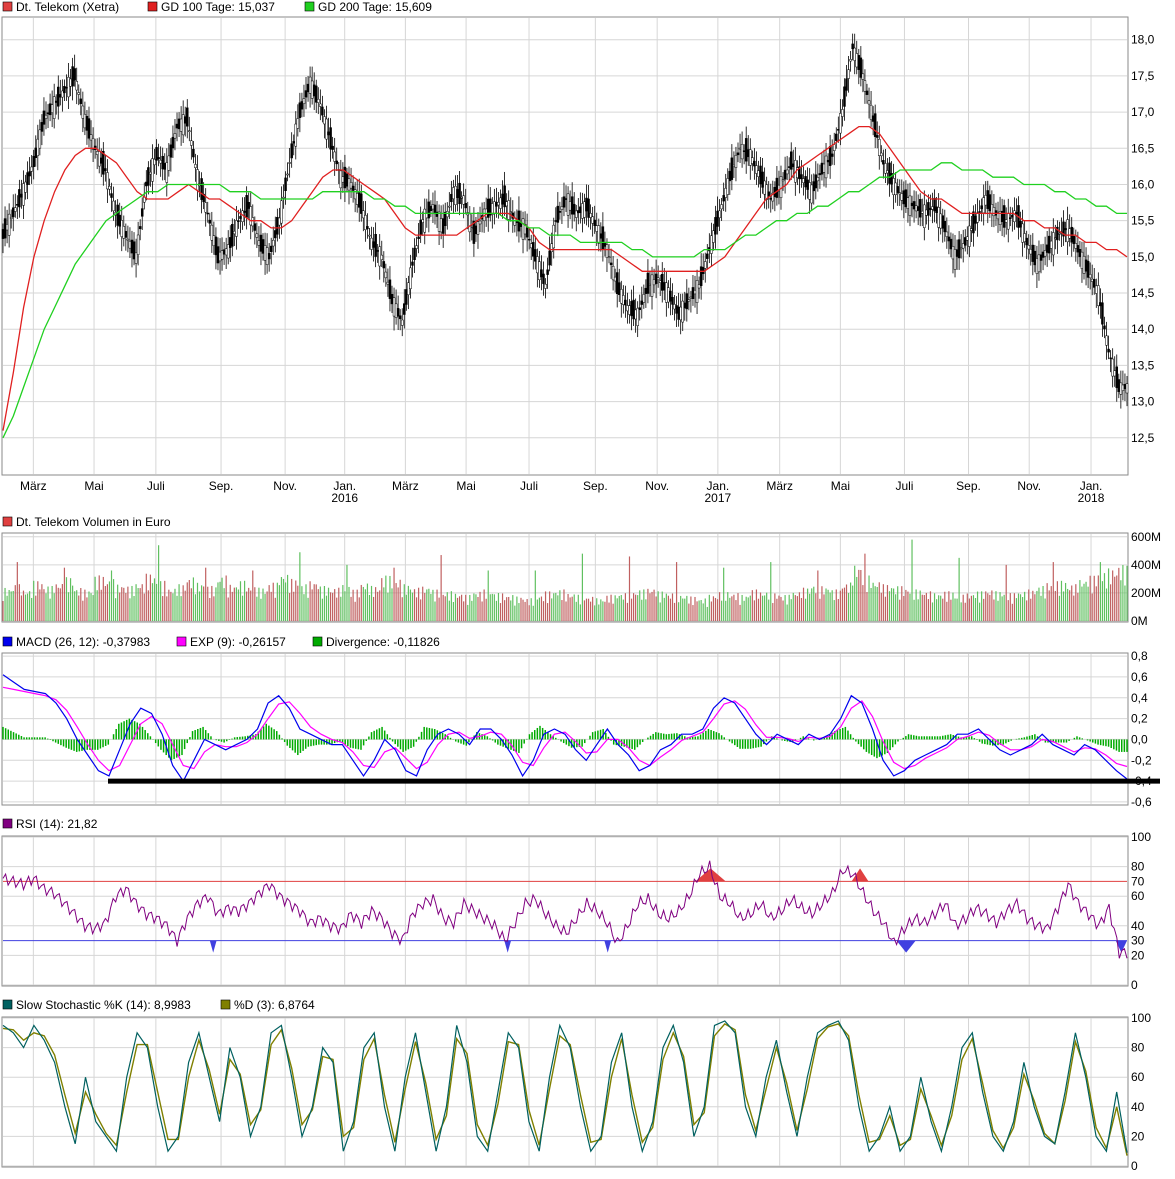  Describe the element at coordinates (181, 641) in the screenshot. I see `legend-swatch-exp` at that location.